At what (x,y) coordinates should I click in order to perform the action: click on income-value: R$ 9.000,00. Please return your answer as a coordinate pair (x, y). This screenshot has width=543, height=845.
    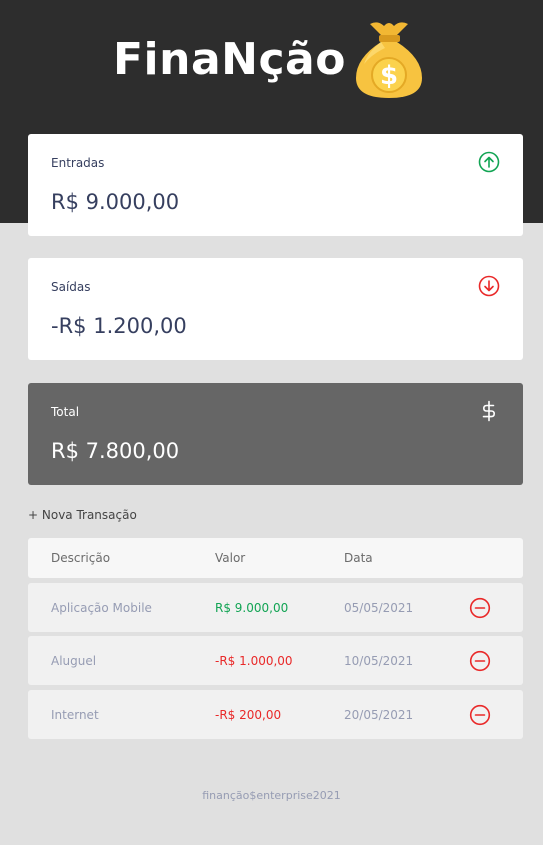
    Looking at the image, I should click on (115, 202).